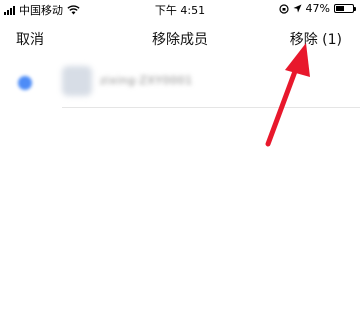 The height and width of the screenshot is (322, 360). What do you see at coordinates (211, 107) in the screenshot?
I see `divider` at bounding box center [211, 107].